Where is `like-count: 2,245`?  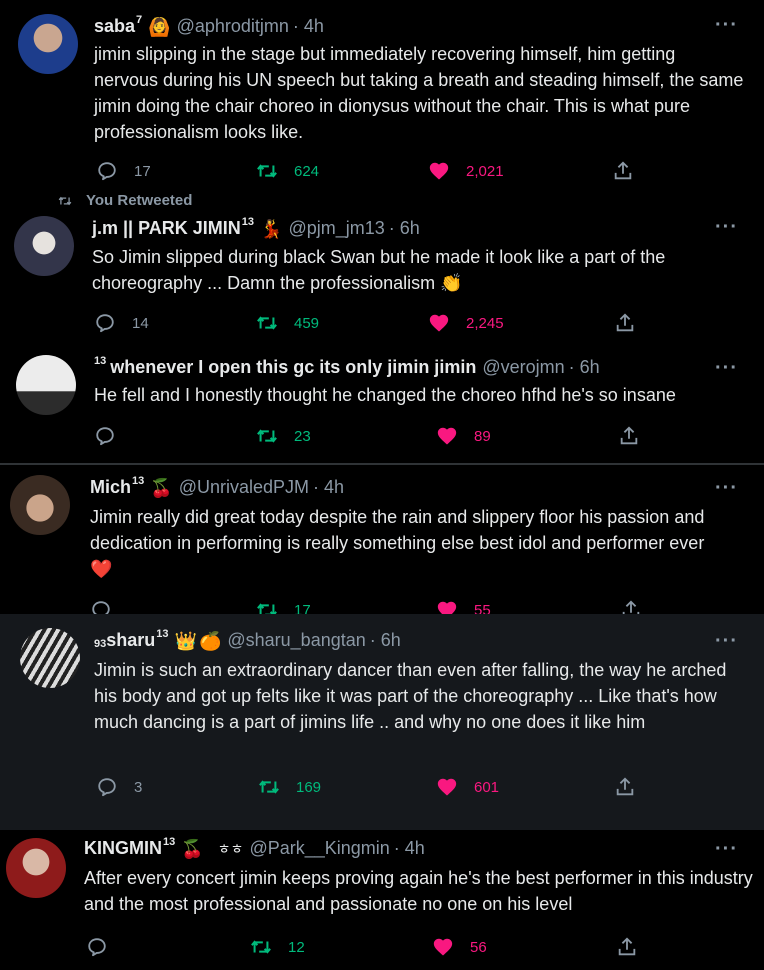 like-count: 2,245 is located at coordinates (485, 323).